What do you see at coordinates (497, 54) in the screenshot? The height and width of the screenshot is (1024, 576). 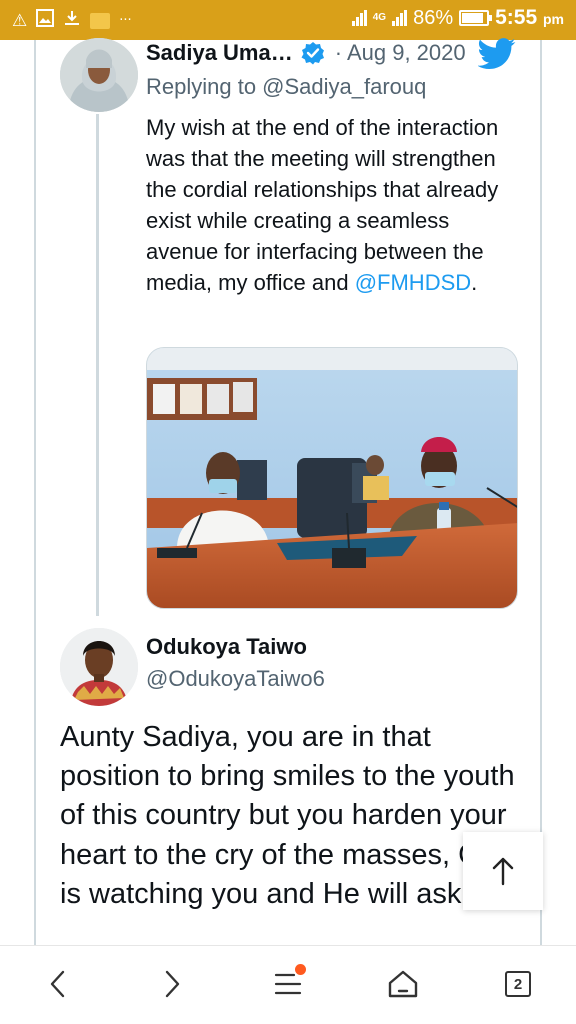 I see `twitter-bird-icon` at bounding box center [497, 54].